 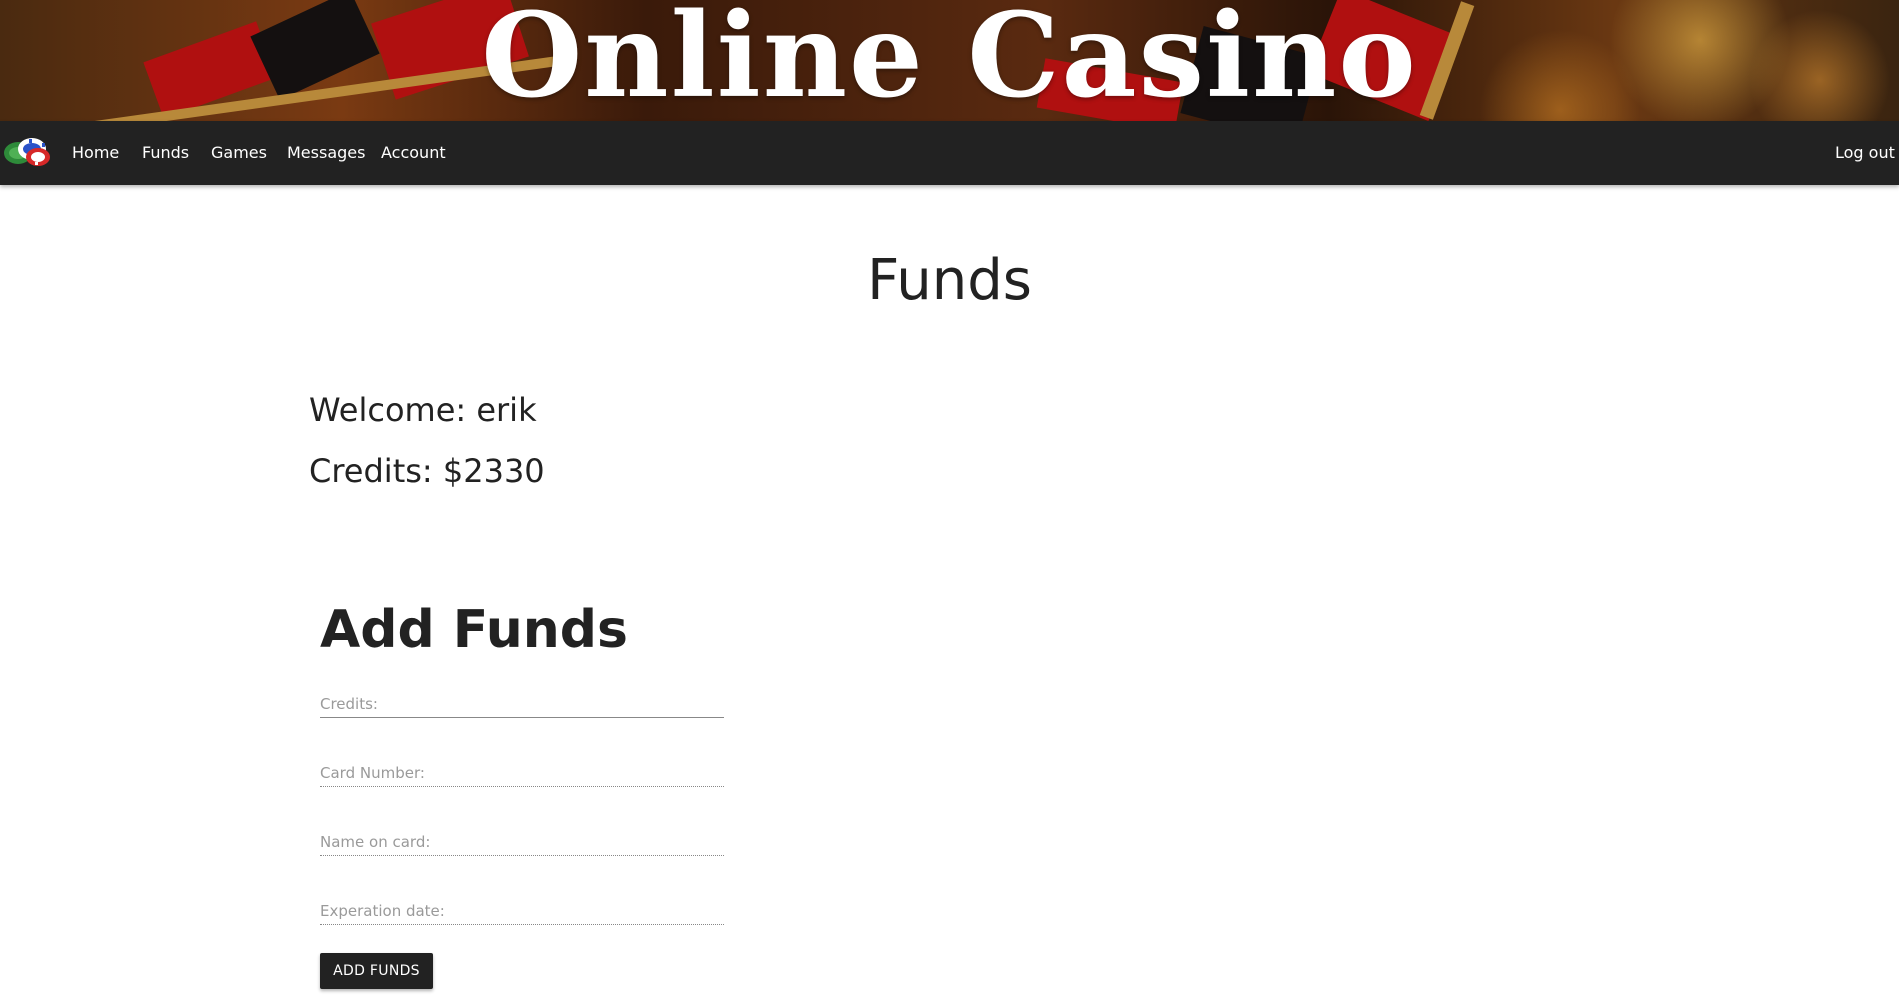 I want to click on name-on-card-input, so click(x=522, y=838).